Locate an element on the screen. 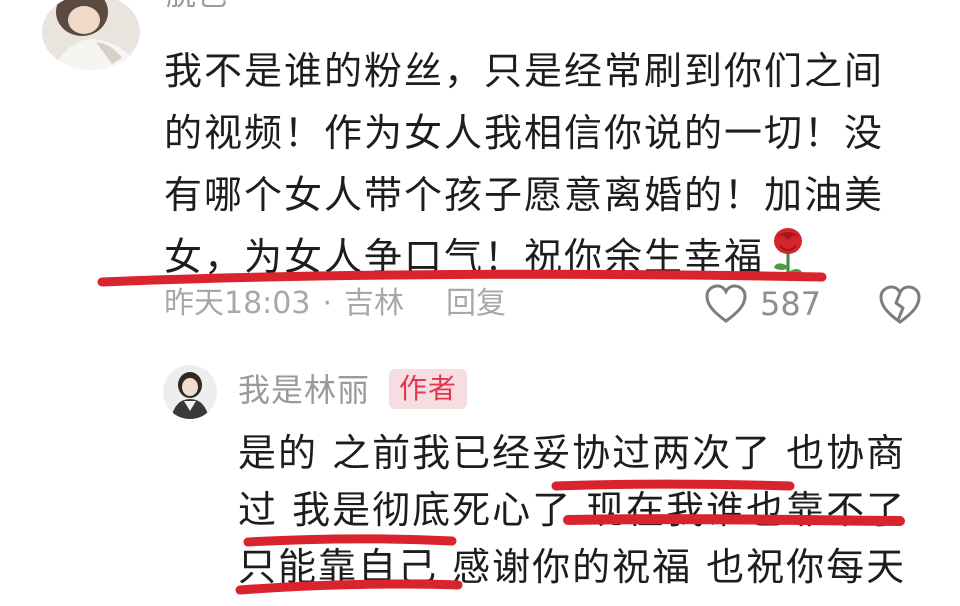 The height and width of the screenshot is (606, 960). author-username: 我是林丽 is located at coordinates (304, 390).